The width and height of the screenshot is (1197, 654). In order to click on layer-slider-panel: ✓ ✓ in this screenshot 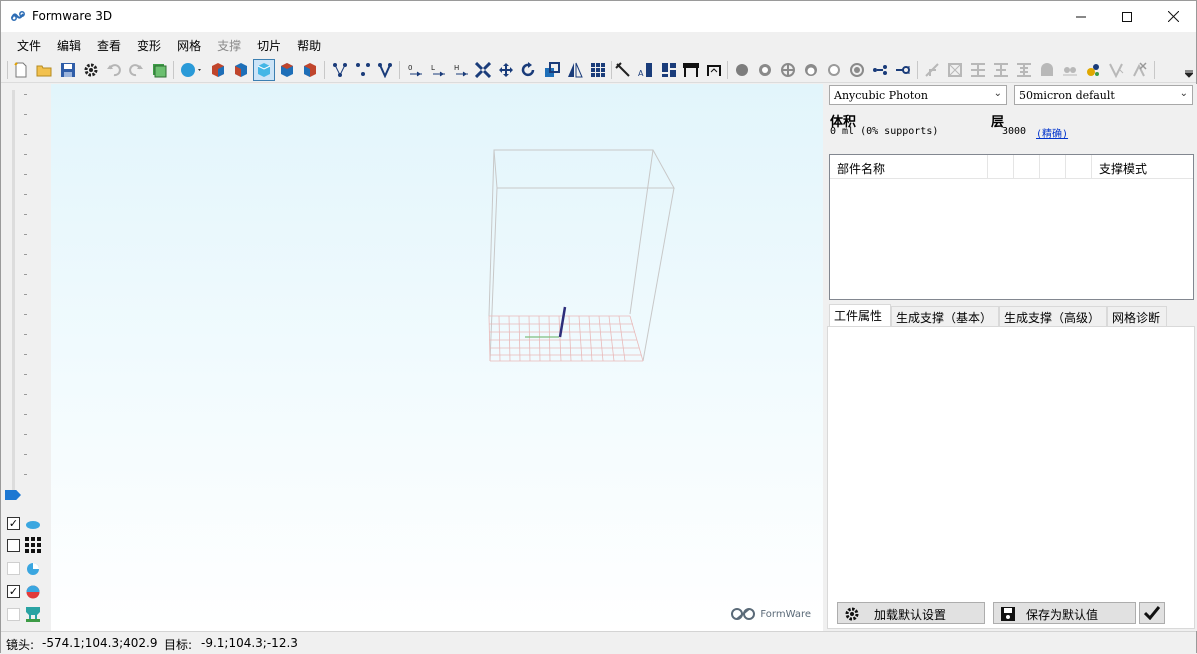, I will do `click(26, 357)`.